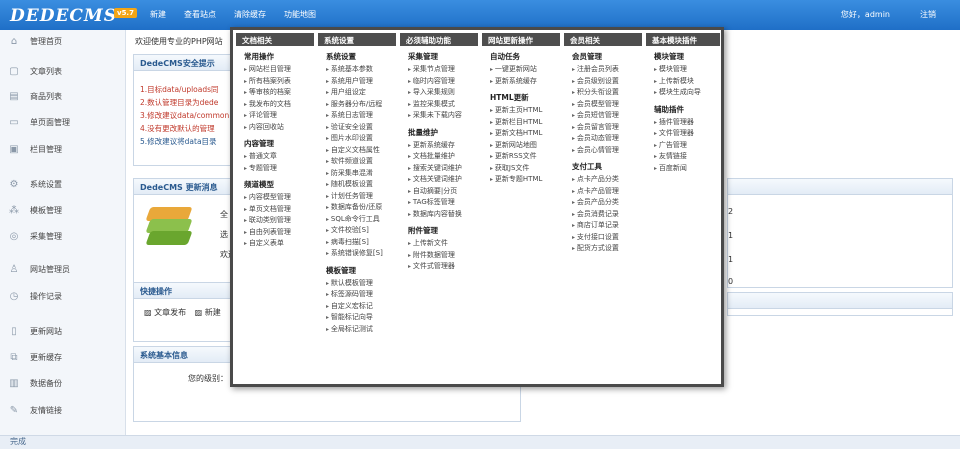 This screenshot has width=960, height=449. I want to click on sidebar-item-pages: ▭ 单页面管理, so click(63, 122).